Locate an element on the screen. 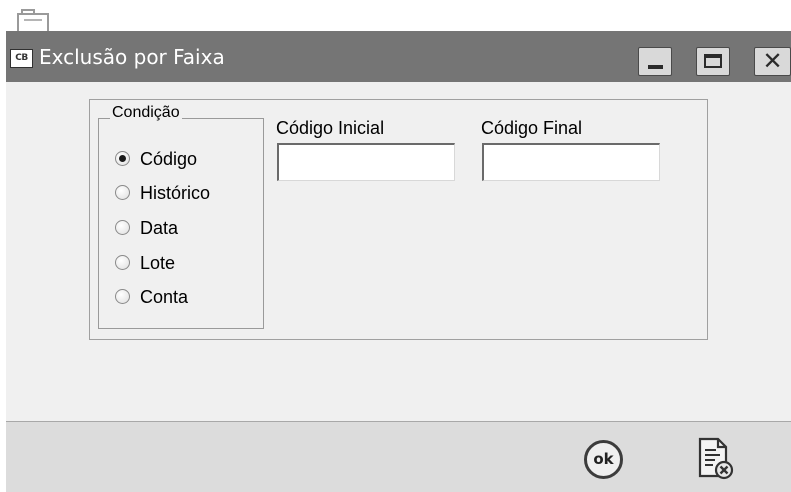 Image resolution: width=791 pixels, height=492 pixels. ok-button: ok is located at coordinates (603, 459).